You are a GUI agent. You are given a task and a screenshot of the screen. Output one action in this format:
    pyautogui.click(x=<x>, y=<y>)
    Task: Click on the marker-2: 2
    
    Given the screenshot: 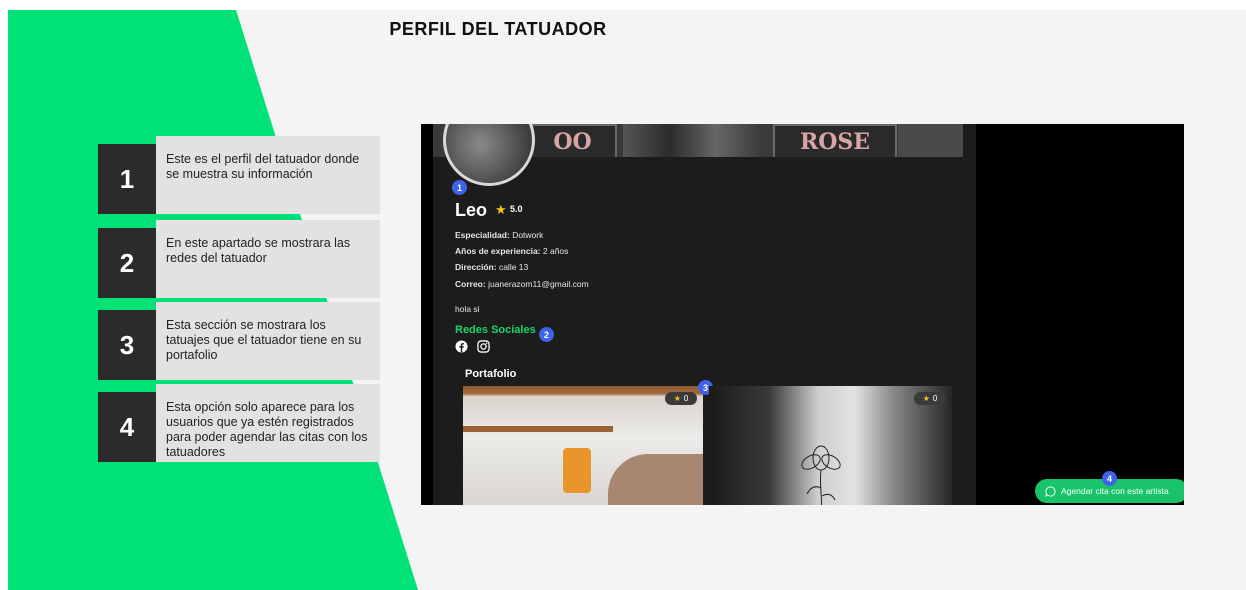 What is the action you would take?
    pyautogui.click(x=546, y=334)
    